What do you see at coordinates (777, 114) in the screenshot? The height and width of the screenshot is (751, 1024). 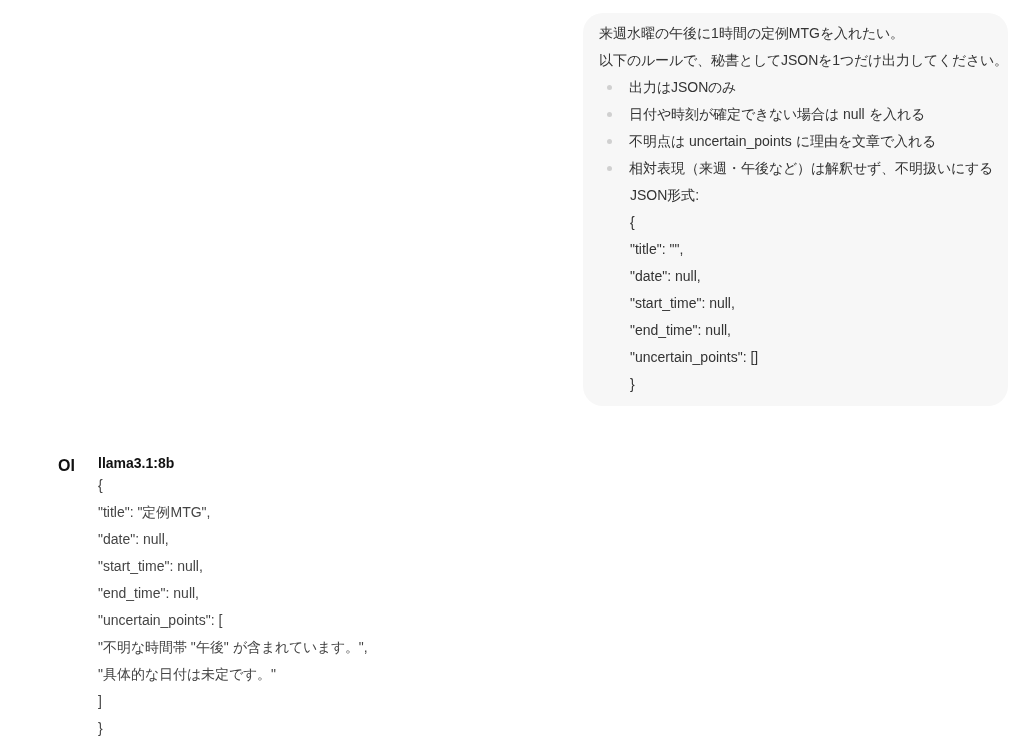 I see `list-item: 日付や時刻が確定できない場合は null を入れる` at bounding box center [777, 114].